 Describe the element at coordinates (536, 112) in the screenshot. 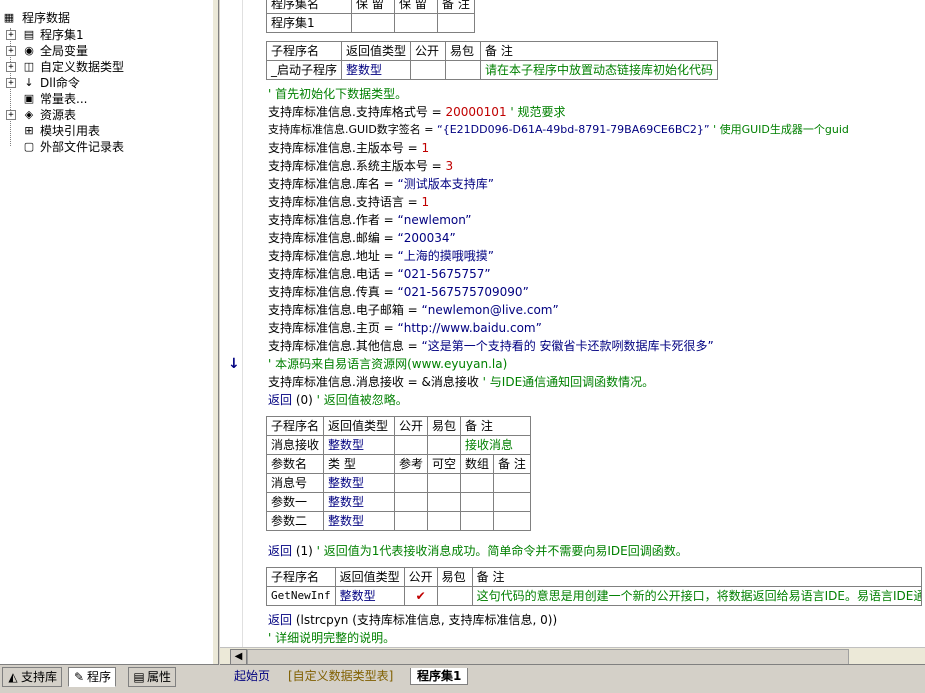

I see `code-comment: ' 规范要求` at that location.